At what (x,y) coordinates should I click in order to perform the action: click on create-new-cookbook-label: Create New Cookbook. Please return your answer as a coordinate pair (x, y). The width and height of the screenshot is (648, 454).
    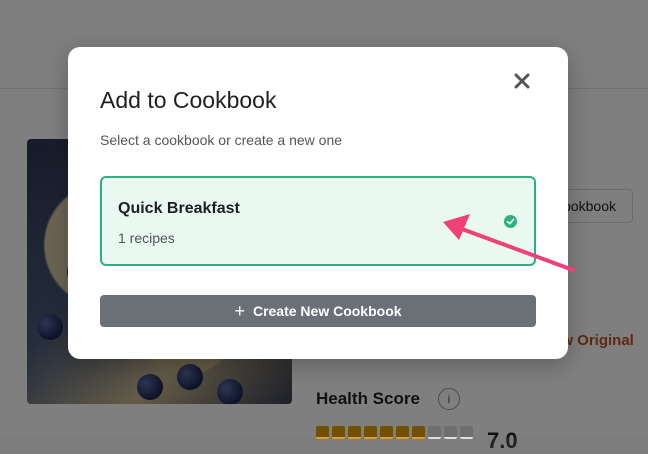
    Looking at the image, I should click on (327, 311).